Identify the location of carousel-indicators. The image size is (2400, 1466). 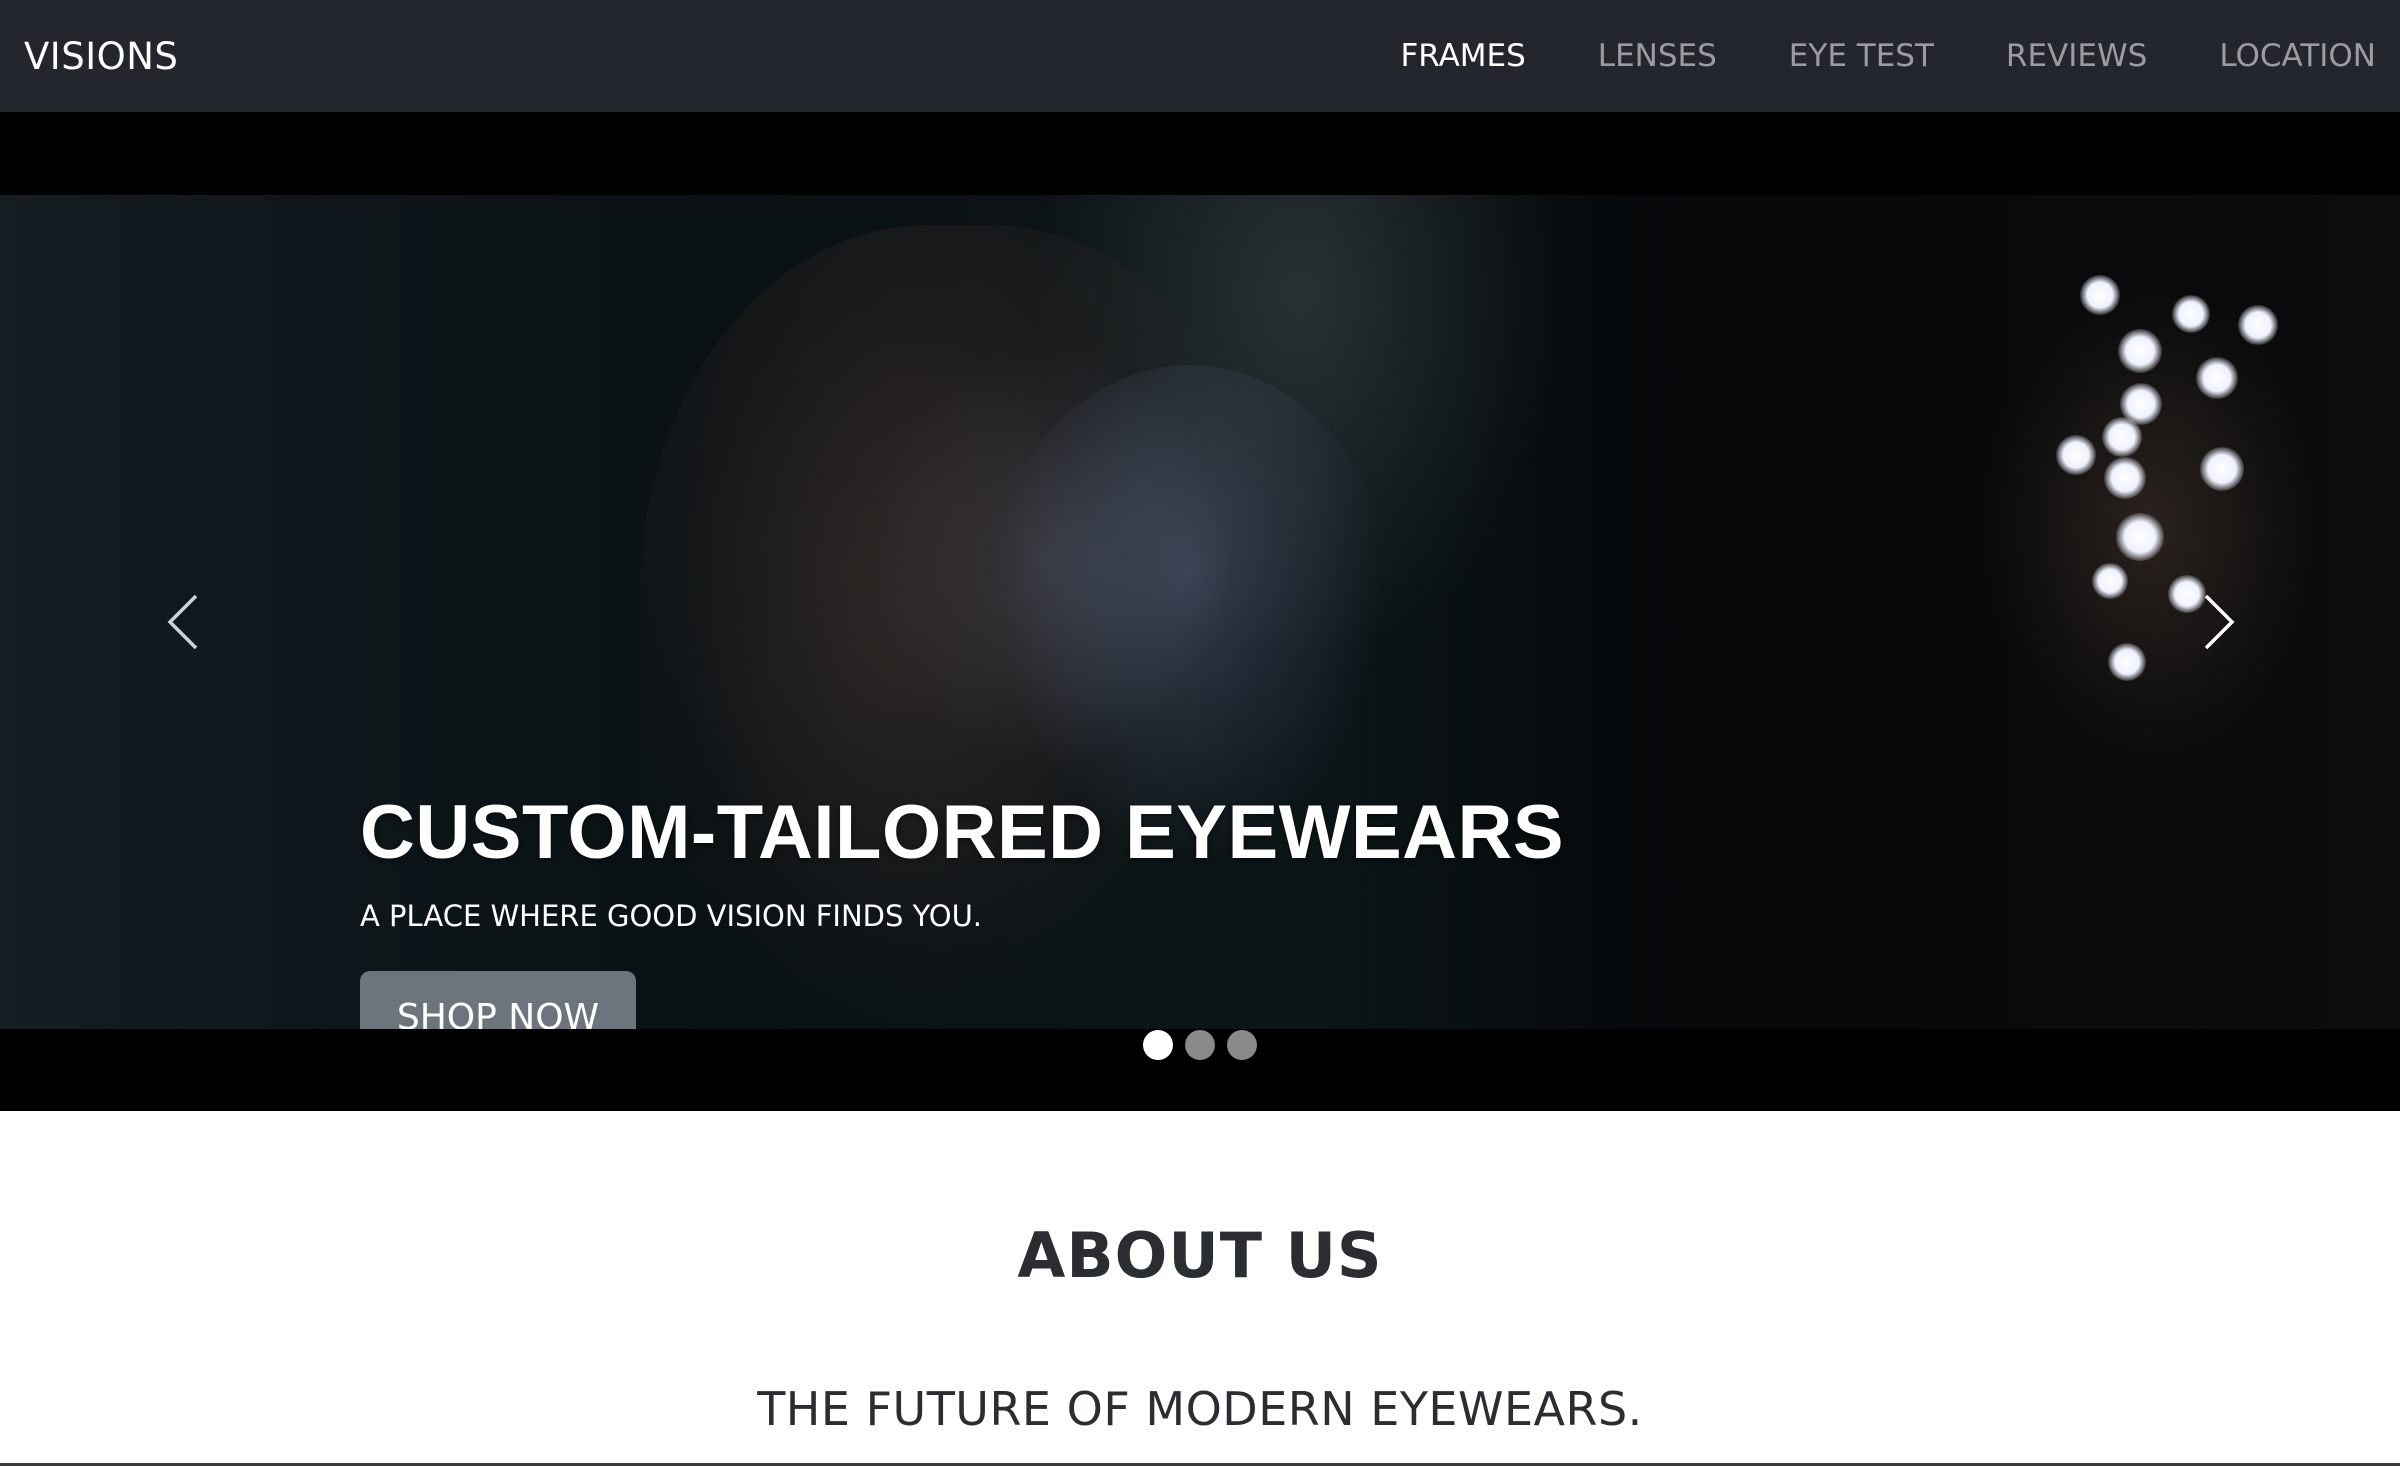
(1200, 1045).